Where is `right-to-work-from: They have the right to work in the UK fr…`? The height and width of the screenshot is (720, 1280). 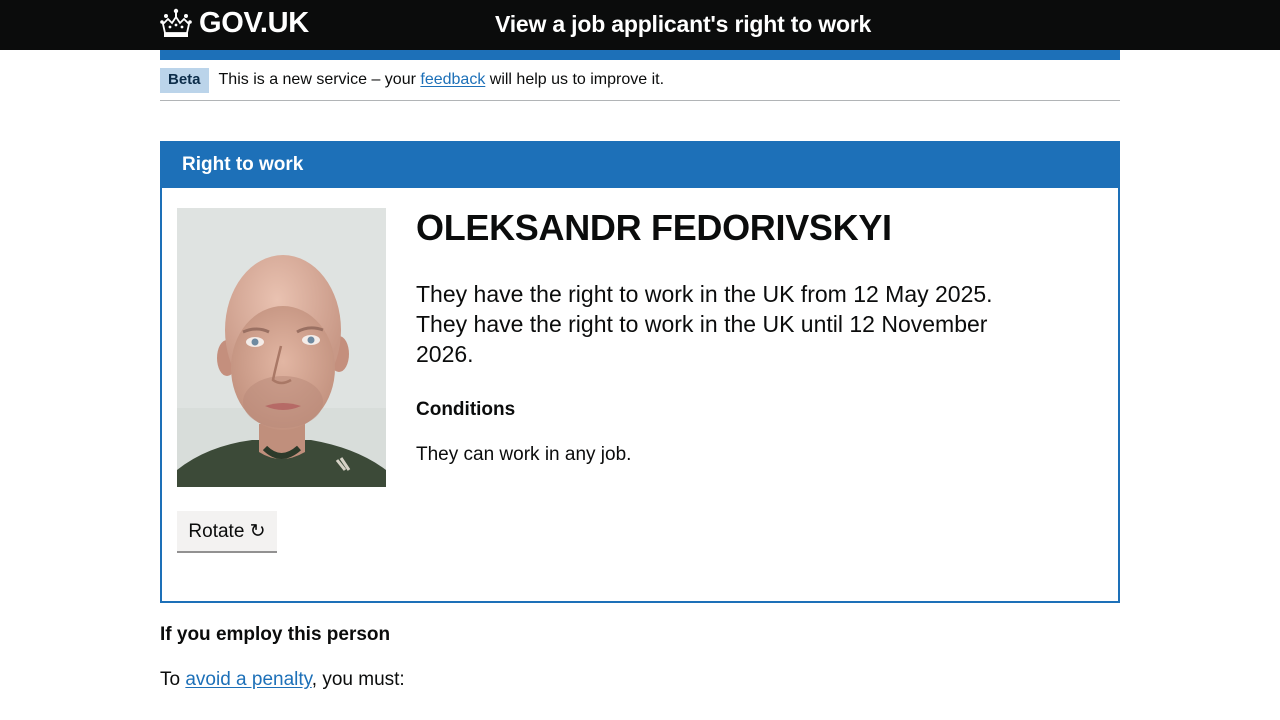 right-to-work-from: They have the right to work in the UK fr… is located at coordinates (704, 294).